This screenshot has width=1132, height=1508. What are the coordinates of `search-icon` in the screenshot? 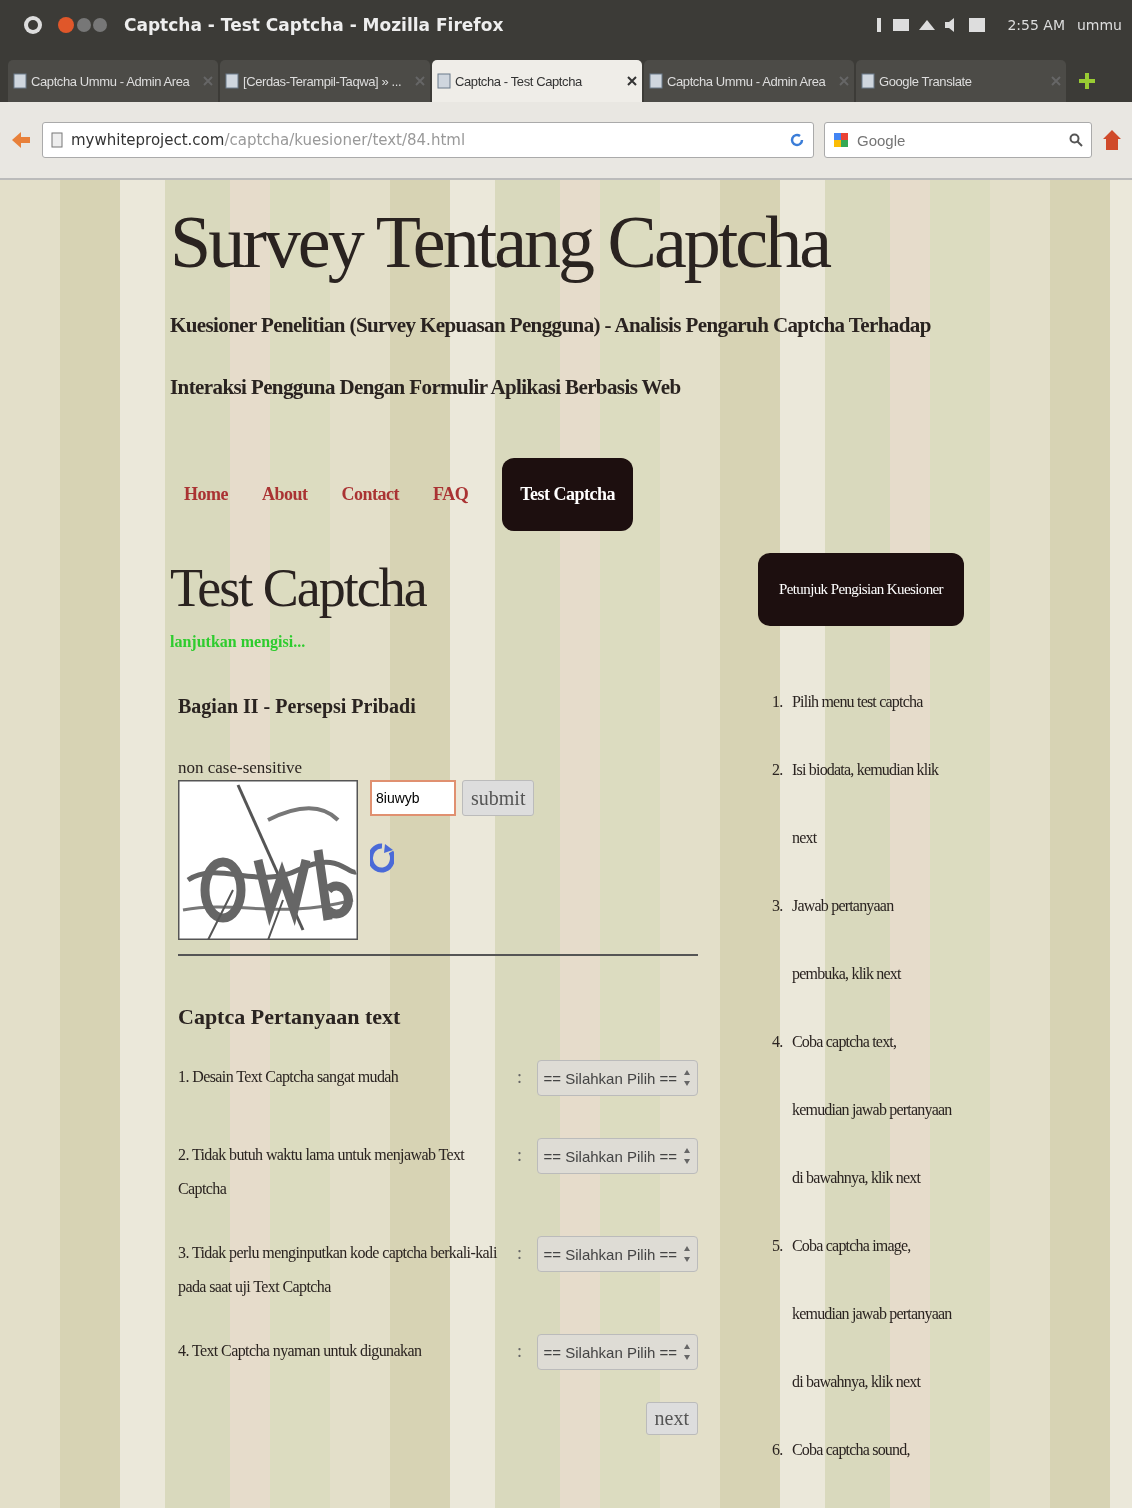 It's located at (1076, 140).